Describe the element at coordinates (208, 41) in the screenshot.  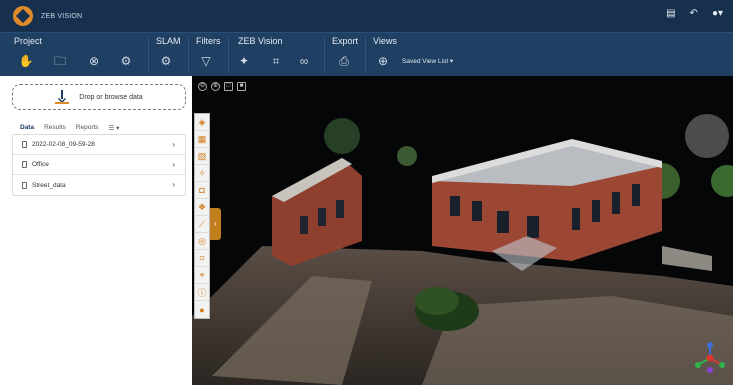
I see `group-filters: Filters` at that location.